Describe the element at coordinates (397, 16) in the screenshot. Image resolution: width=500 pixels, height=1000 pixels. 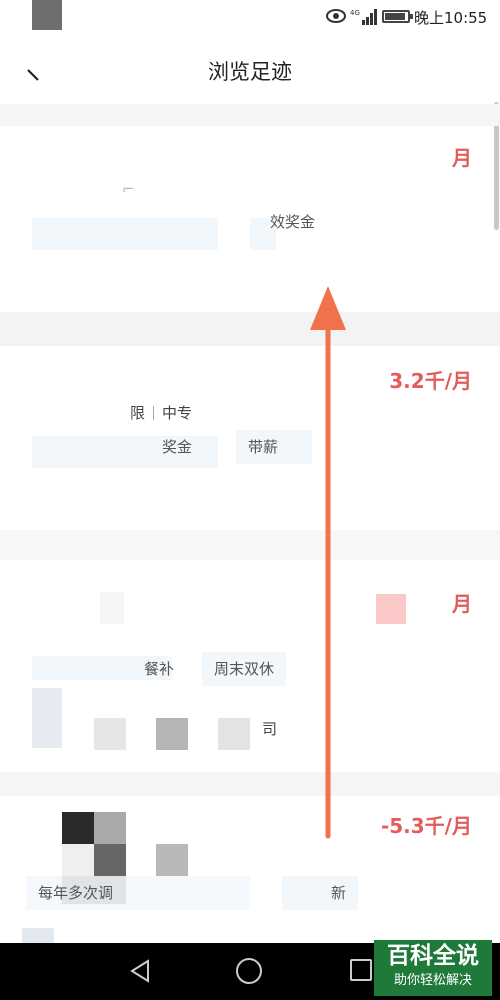
I see `battery-icon` at that location.